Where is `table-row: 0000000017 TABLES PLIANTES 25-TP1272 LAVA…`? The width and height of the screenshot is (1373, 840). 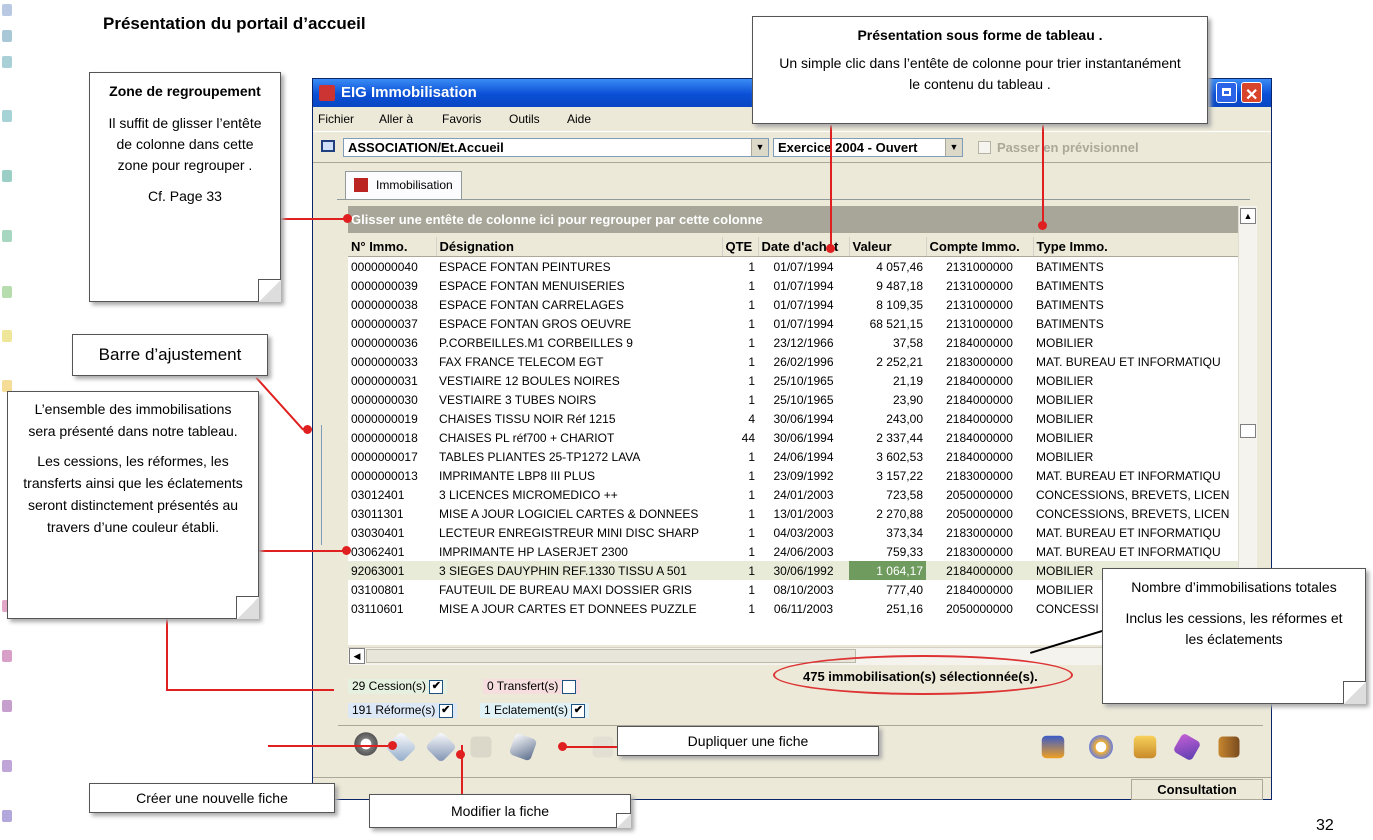 table-row: 0000000017 TABLES PLIANTES 25-TP1272 LAVA… is located at coordinates (794, 456).